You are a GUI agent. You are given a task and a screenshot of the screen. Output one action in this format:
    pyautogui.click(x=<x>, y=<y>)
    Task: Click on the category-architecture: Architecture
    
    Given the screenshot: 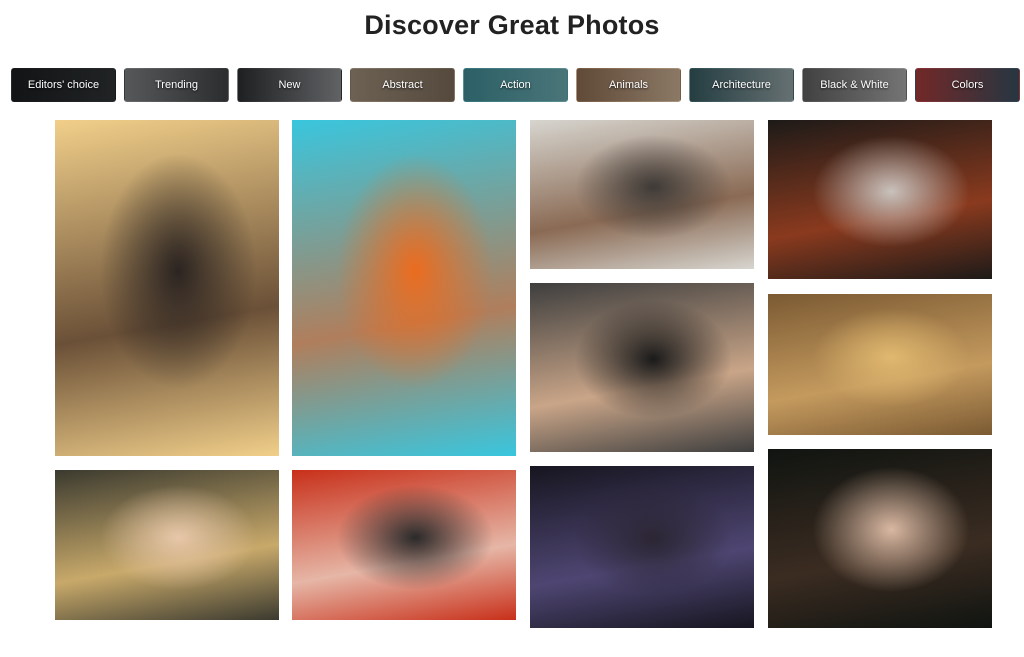 What is the action you would take?
    pyautogui.click(x=741, y=85)
    